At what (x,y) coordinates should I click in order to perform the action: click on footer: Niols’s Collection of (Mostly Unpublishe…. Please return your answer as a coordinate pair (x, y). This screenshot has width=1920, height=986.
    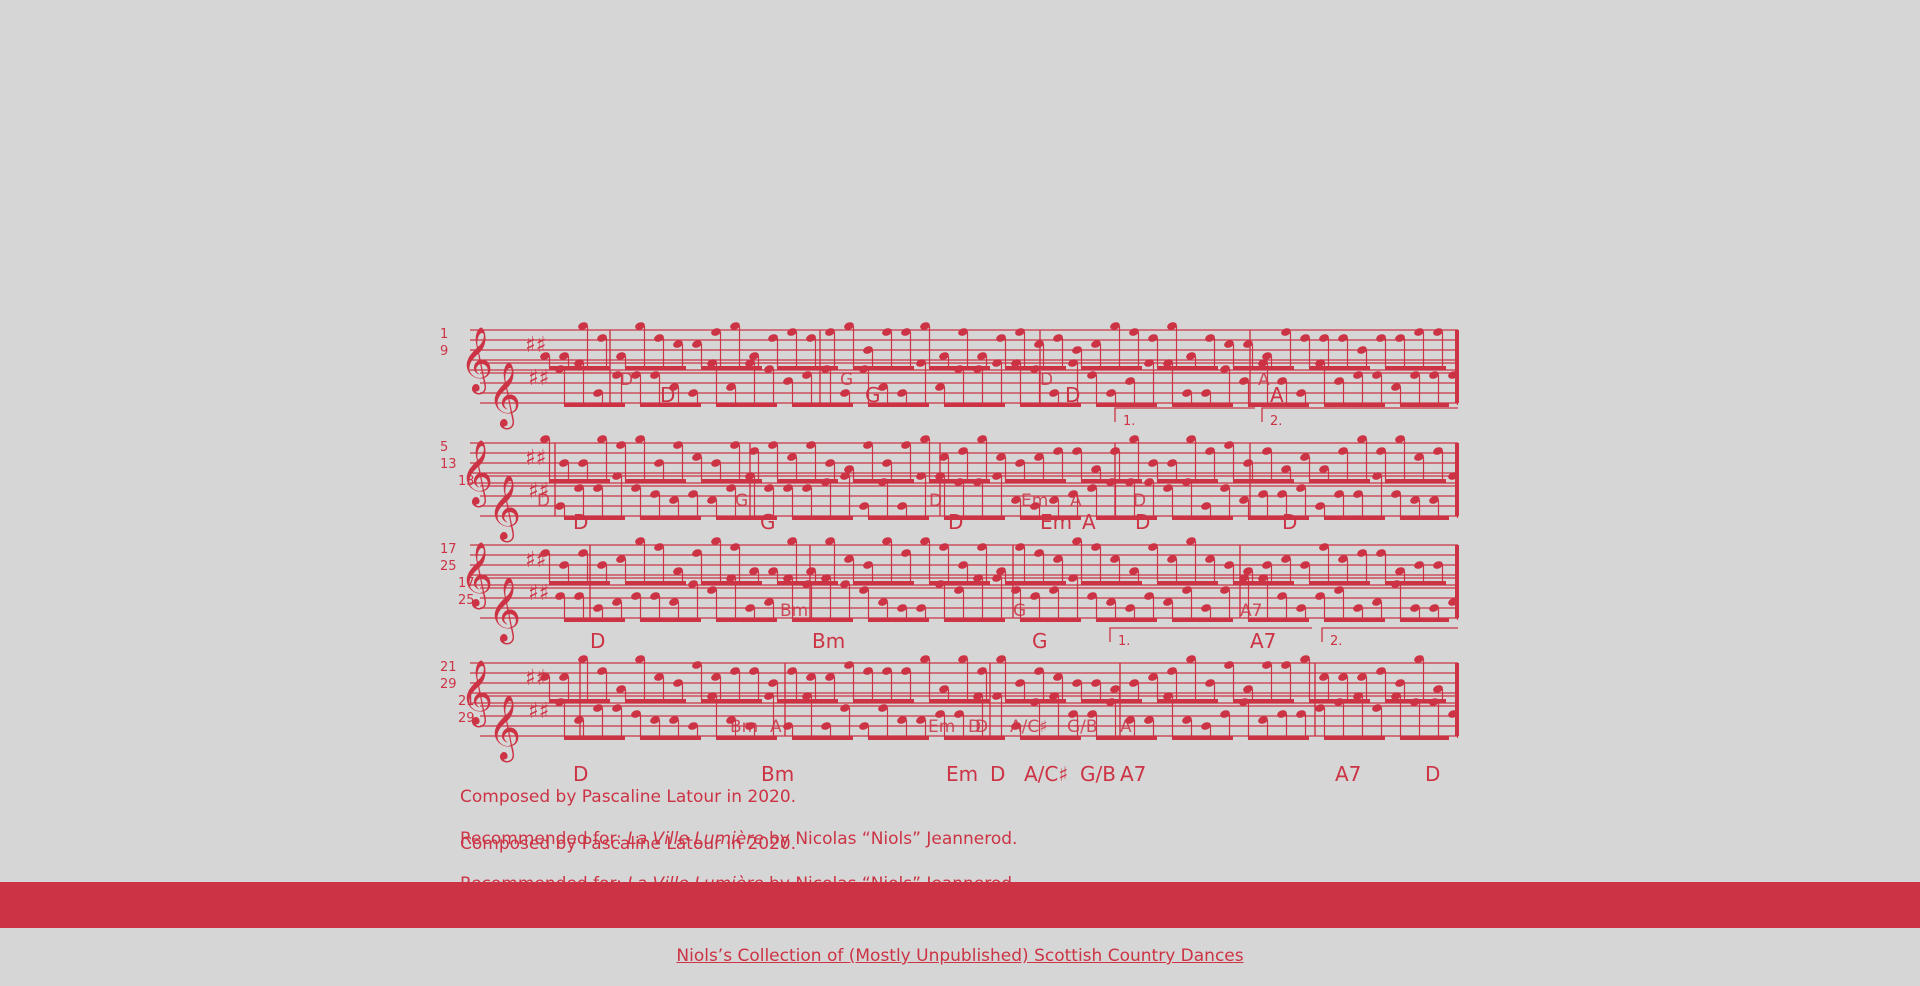
    Looking at the image, I should click on (960, 956).